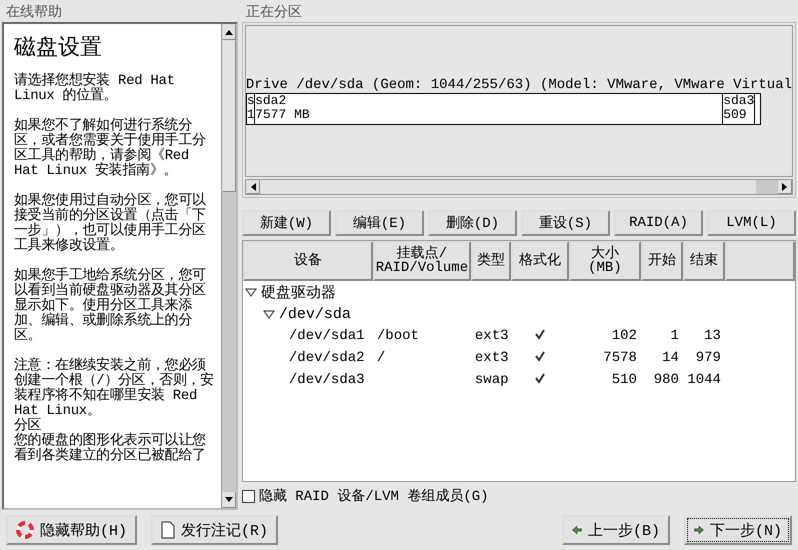 This screenshot has height=550, width=798. What do you see at coordinates (704, 380) in the screenshot?
I see `table-cell-text: 1044` at bounding box center [704, 380].